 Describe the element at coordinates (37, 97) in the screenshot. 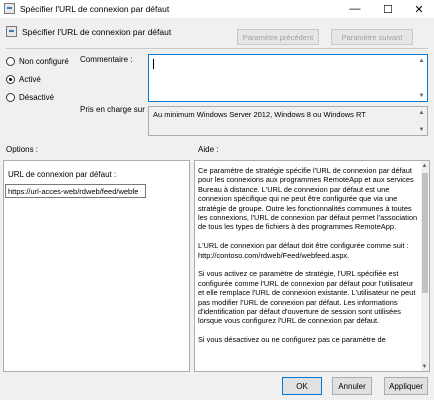

I see `radio-label: Désactivé` at that location.